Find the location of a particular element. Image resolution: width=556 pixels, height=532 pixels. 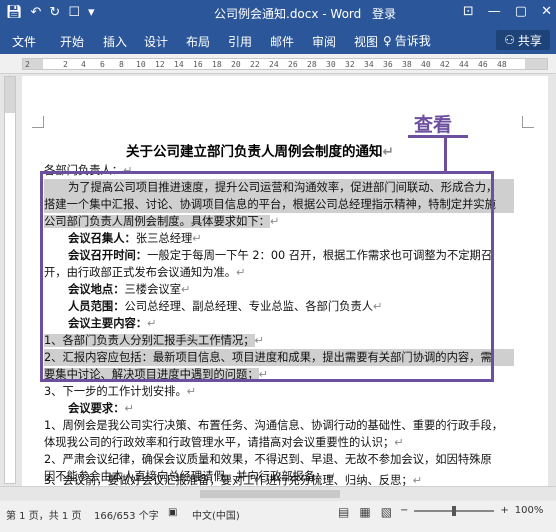

ruler-number: 18 is located at coordinates (217, 64).